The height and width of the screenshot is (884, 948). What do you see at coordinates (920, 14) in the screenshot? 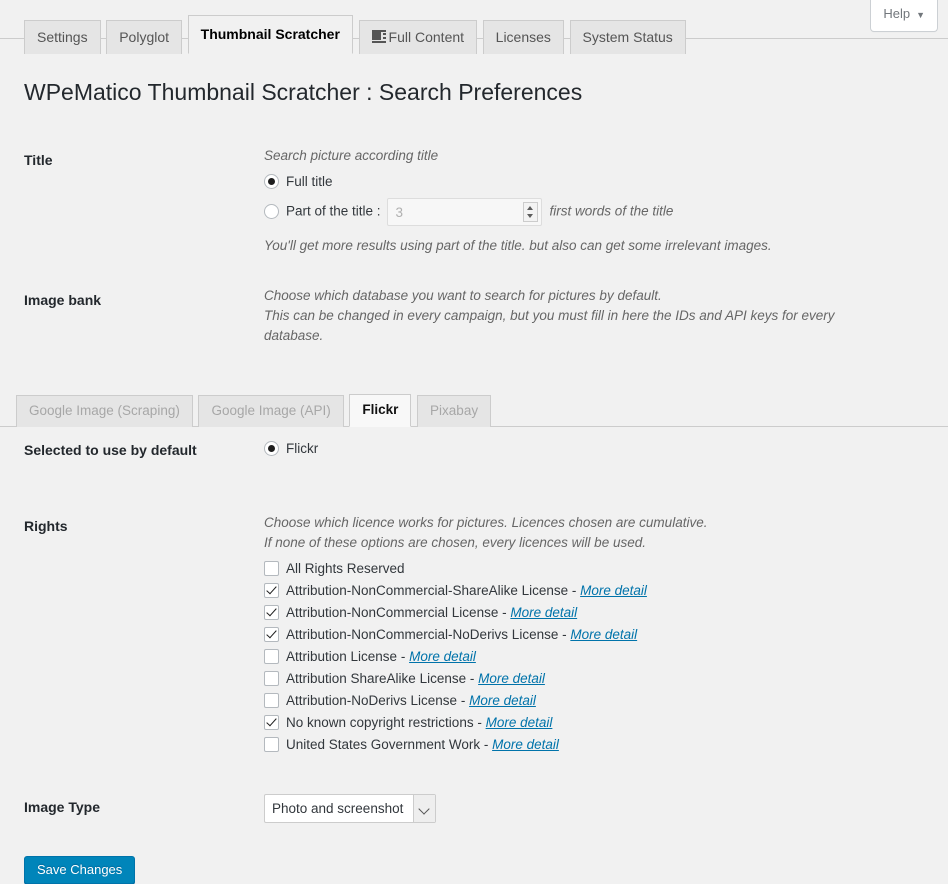
I see `chevron-down-icon: ▼` at bounding box center [920, 14].